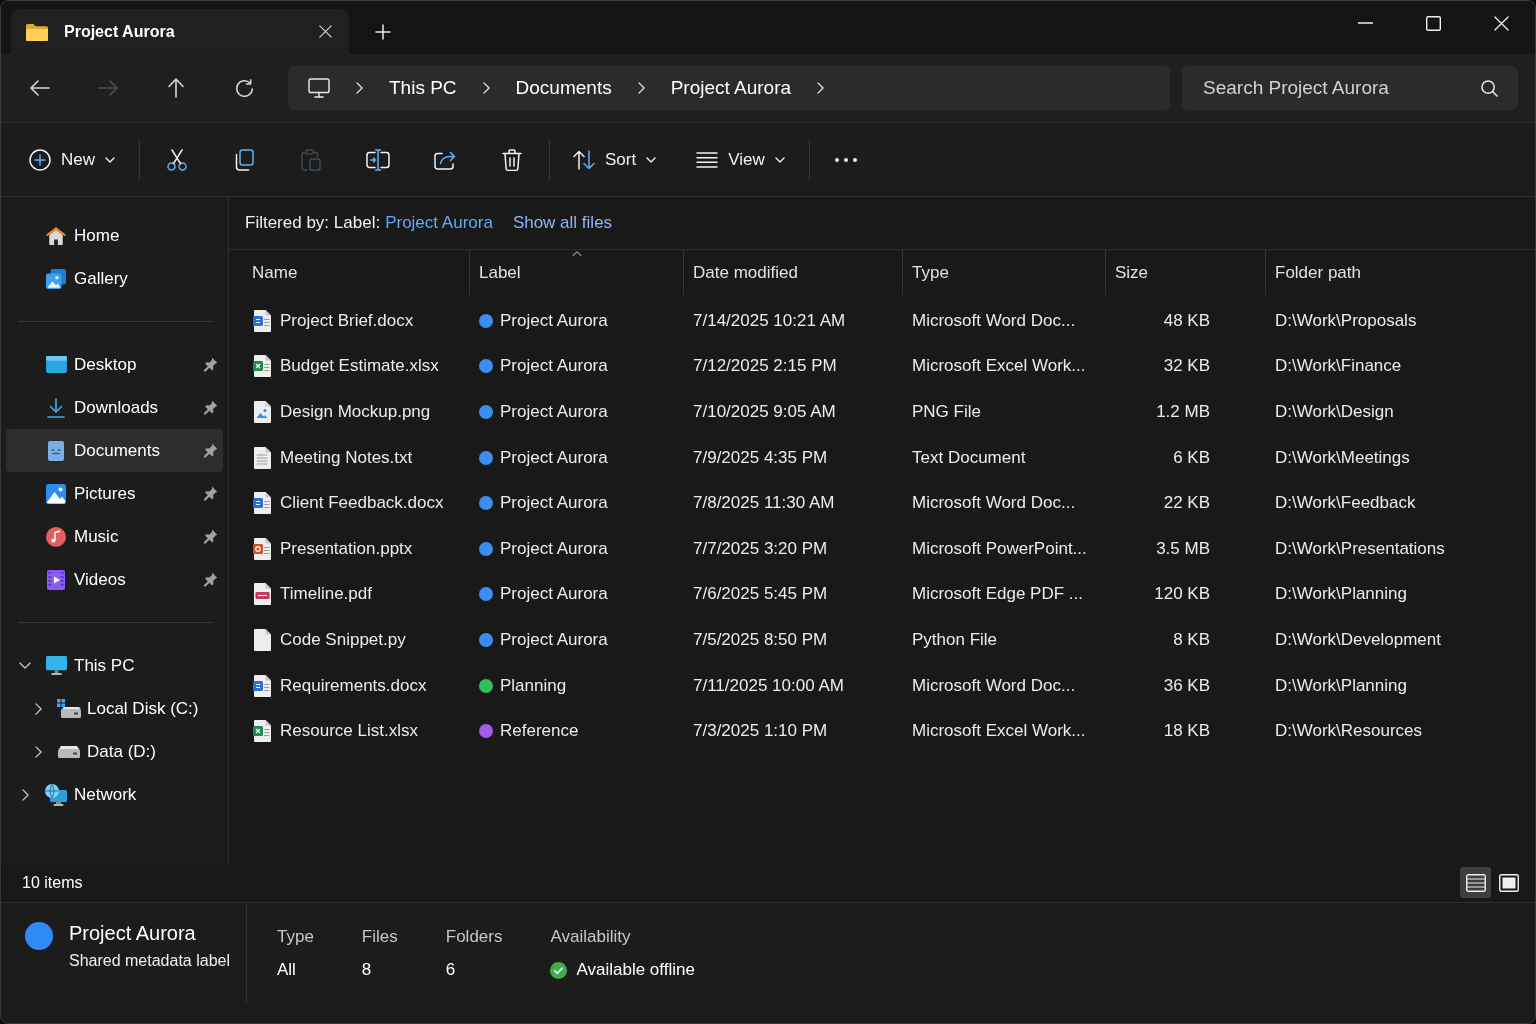 This screenshot has height=1024, width=1536. What do you see at coordinates (355, 412) in the screenshot?
I see `file-name: Design Mockup.png` at bounding box center [355, 412].